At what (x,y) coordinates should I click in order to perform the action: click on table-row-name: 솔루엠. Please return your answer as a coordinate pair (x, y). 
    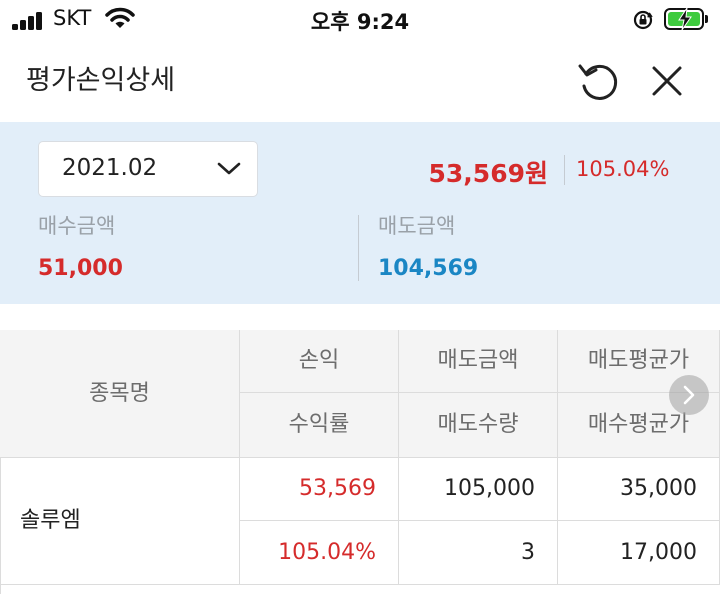
    Looking at the image, I should click on (120, 521).